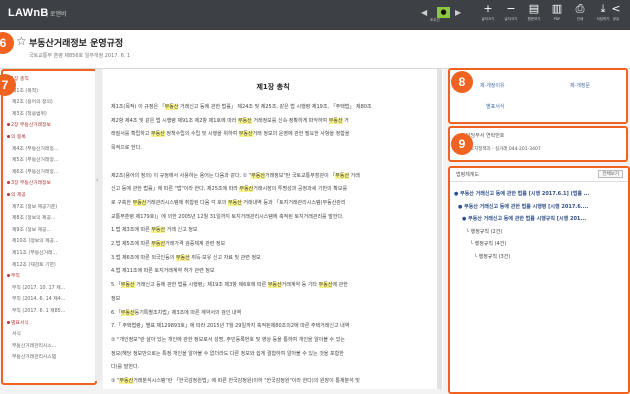 The width and height of the screenshot is (630, 394). What do you see at coordinates (13, 275) in the screenshot?
I see `toc-chapter: 부칙` at bounding box center [13, 275].